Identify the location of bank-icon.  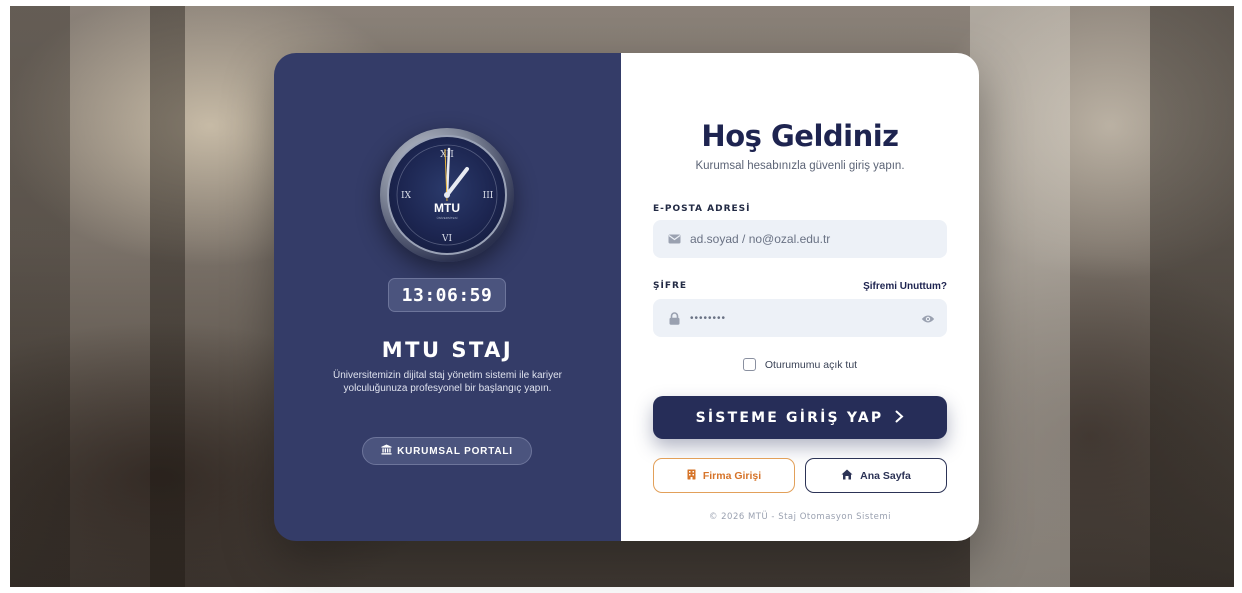
(386, 451).